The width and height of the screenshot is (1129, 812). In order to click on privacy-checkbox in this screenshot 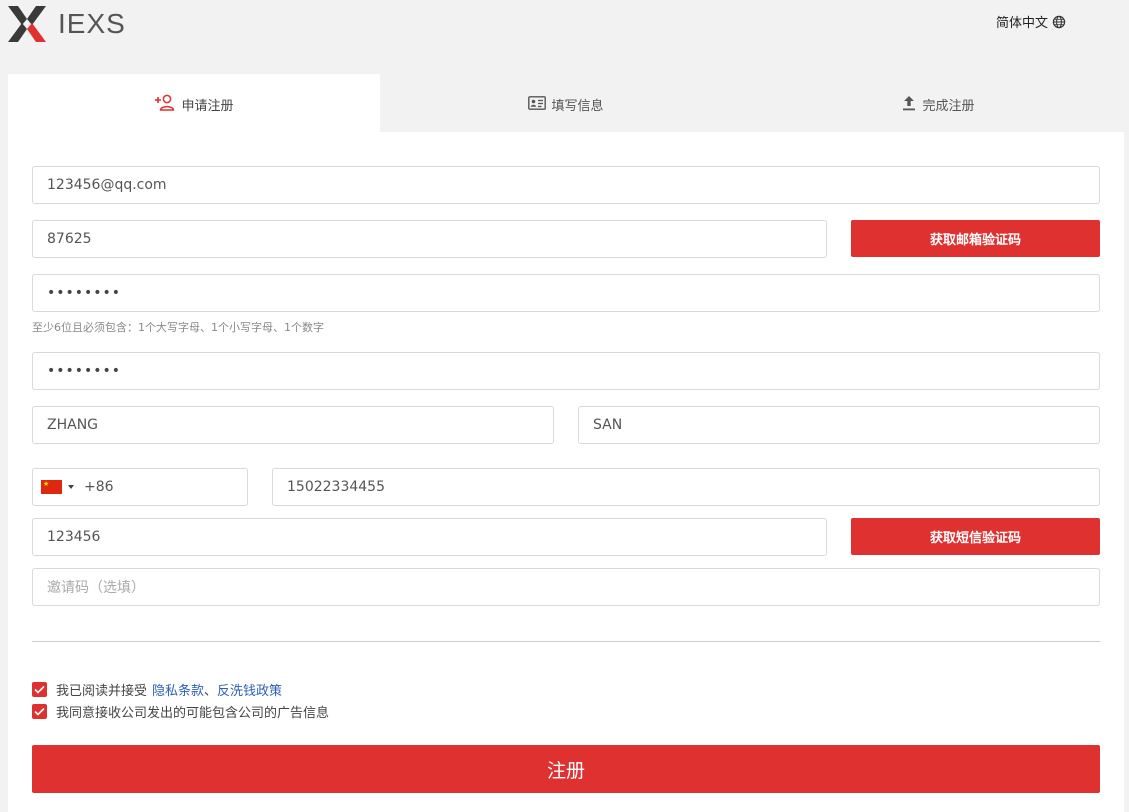, I will do `click(39, 689)`.